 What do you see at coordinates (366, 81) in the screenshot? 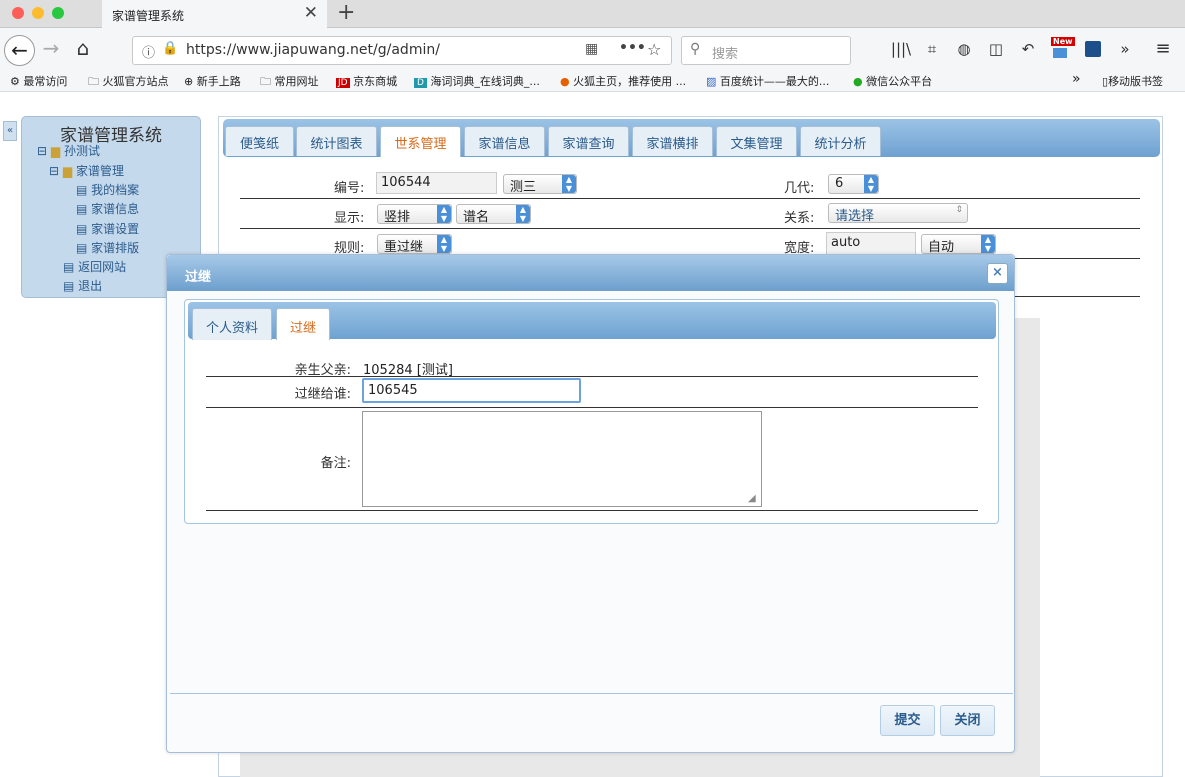
I see `bookmark-item: JD 京东商城` at bounding box center [366, 81].